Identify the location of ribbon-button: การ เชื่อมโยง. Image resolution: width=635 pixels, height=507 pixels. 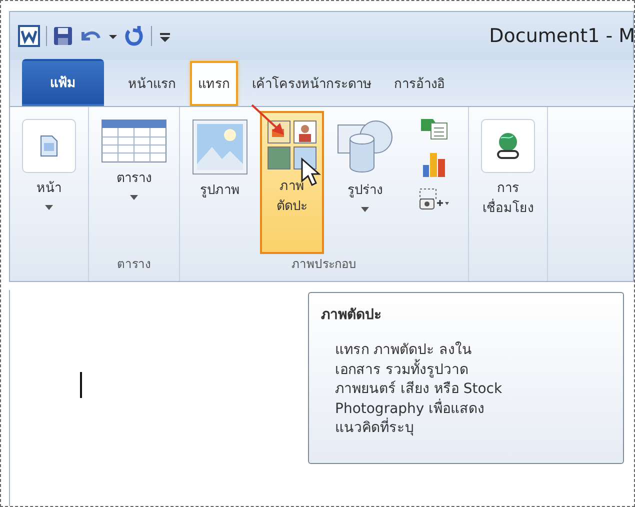
(508, 195).